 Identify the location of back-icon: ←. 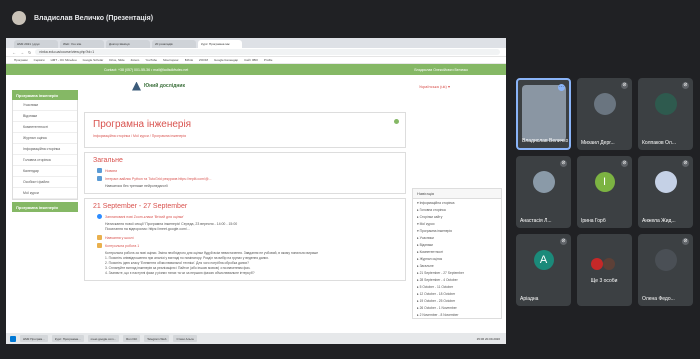
(14, 52).